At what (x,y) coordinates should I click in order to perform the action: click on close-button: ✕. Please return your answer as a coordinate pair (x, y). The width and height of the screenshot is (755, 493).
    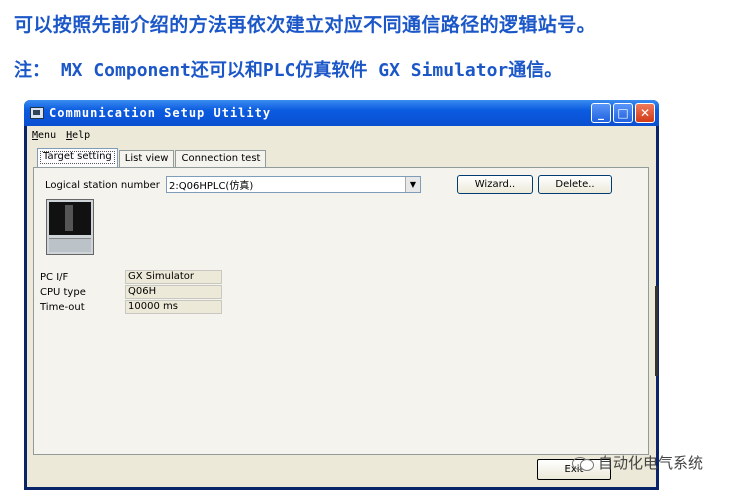
    Looking at the image, I should click on (645, 113).